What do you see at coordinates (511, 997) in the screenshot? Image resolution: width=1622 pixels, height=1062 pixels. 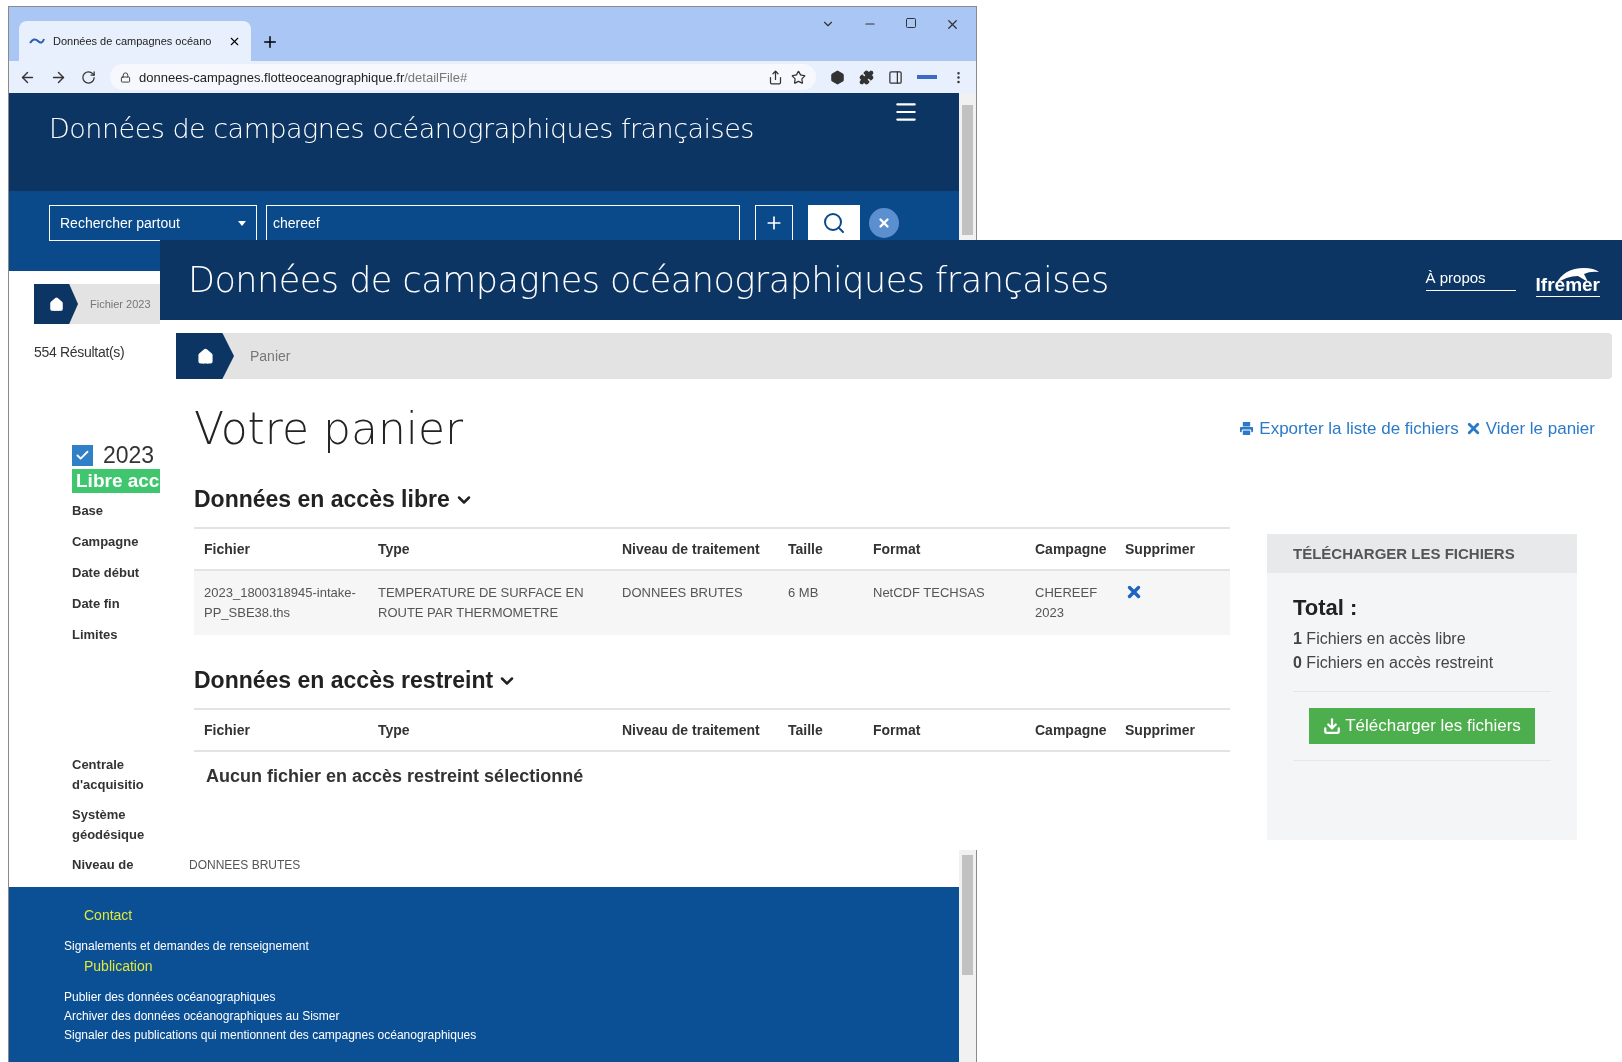 I see `footer-link: Publier des données océanographiques` at bounding box center [511, 997].